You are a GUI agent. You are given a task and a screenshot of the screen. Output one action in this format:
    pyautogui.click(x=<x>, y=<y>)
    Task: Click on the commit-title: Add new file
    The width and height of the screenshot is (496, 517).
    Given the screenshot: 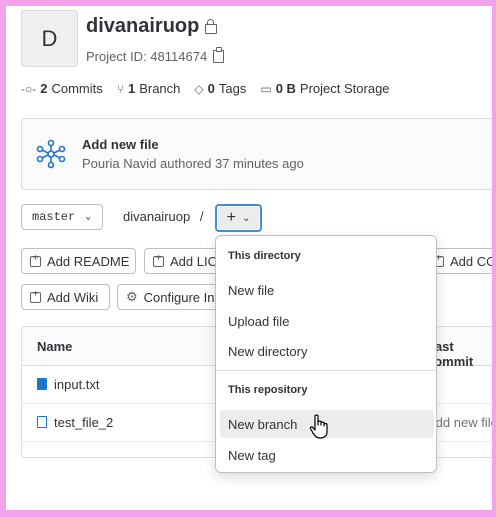 What is the action you would take?
    pyautogui.click(x=120, y=144)
    